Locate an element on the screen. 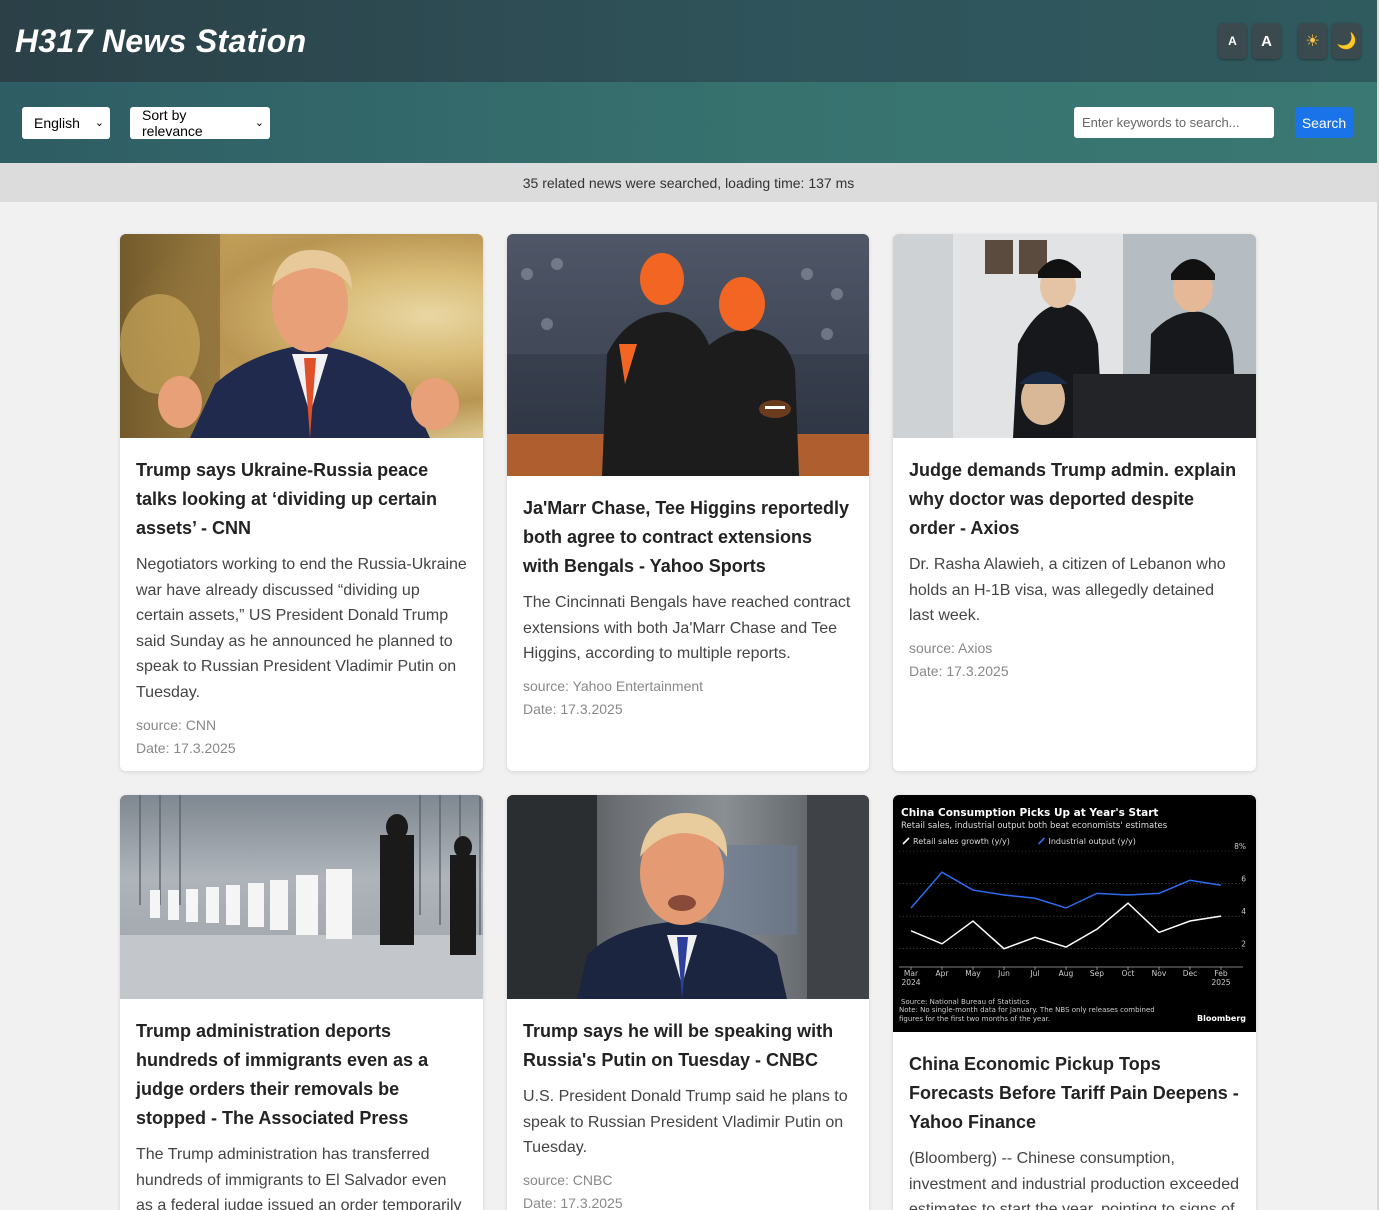 The width and height of the screenshot is (1379, 1210). x-tick-label: May is located at coordinates (973, 973).